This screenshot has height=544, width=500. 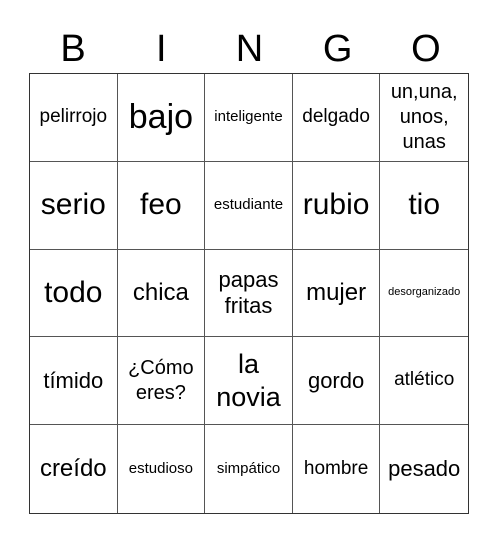 I want to click on bingo-cell: pelirrojo, so click(x=74, y=118).